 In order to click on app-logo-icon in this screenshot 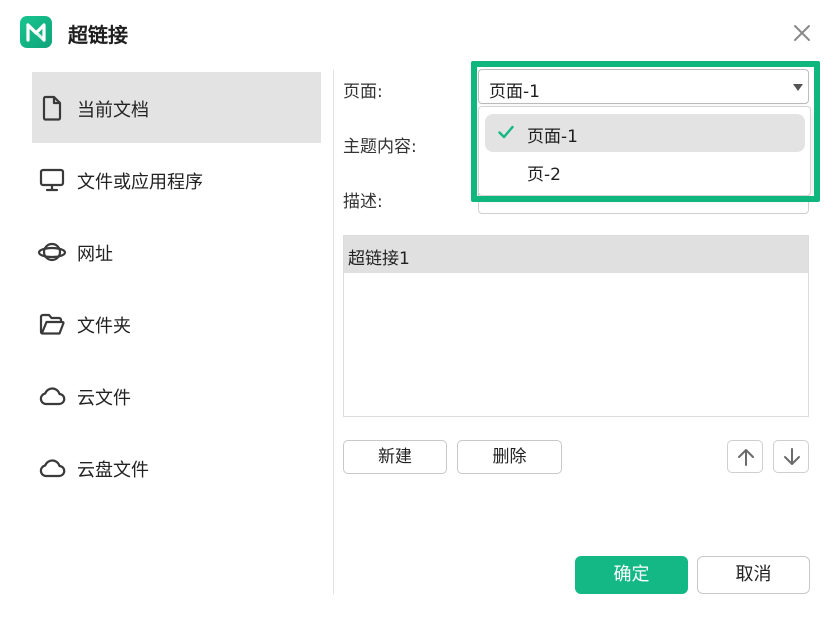, I will do `click(36, 32)`.